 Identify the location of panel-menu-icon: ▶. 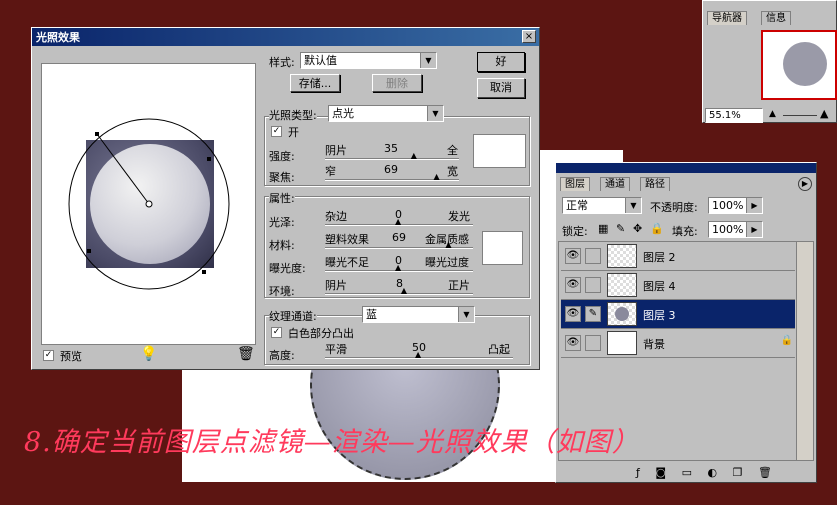
(805, 184).